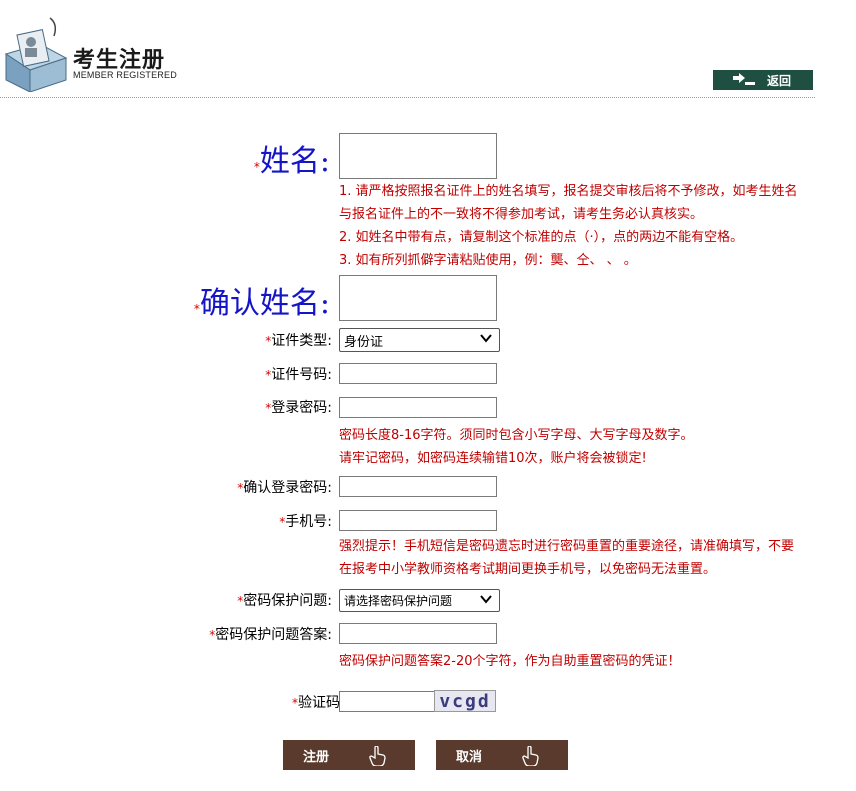 This screenshot has height=791, width=856. What do you see at coordinates (388, 701) in the screenshot?
I see `captcha-input` at bounding box center [388, 701].